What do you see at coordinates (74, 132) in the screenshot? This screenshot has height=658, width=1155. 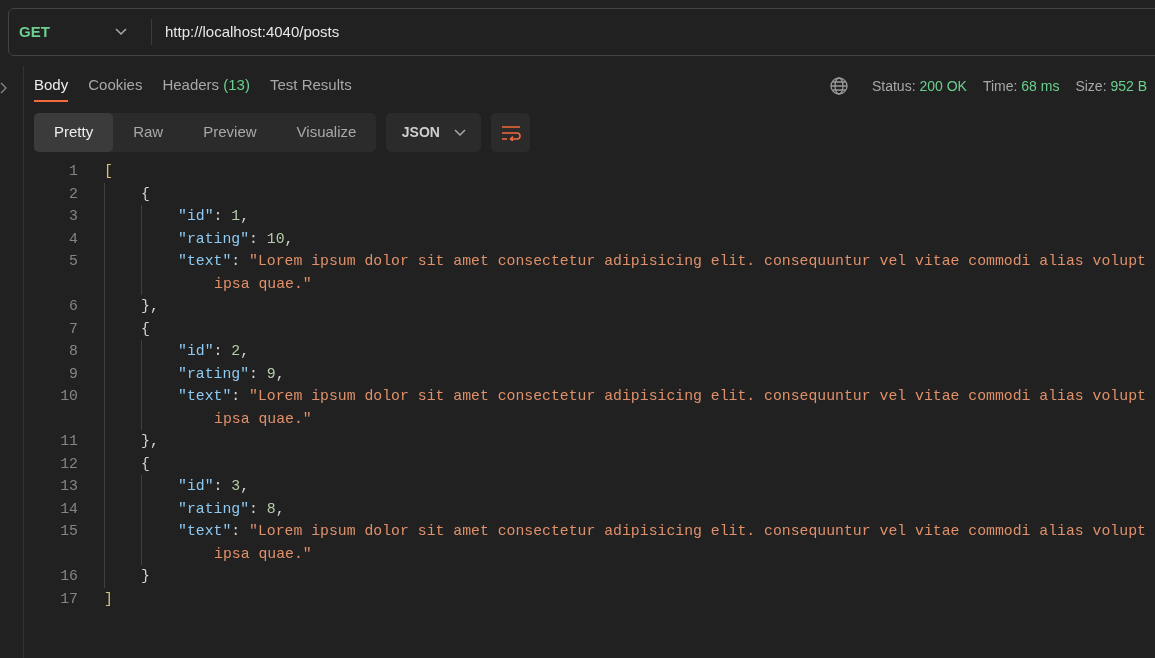 I see `view-mode-tab: Pretty` at bounding box center [74, 132].